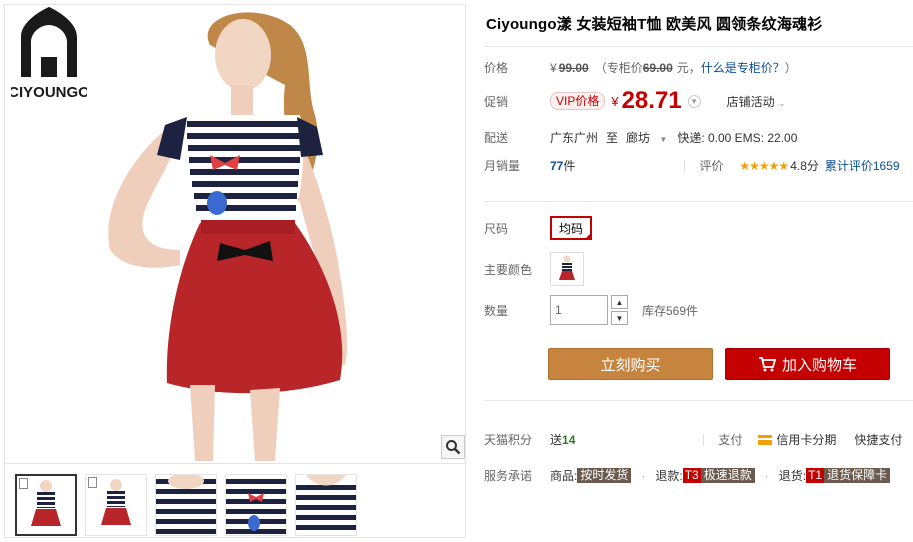 This screenshot has height=542, width=913. What do you see at coordinates (819, 365) in the screenshot?
I see `add-to-cart-label: 加入购物车` at bounding box center [819, 365].